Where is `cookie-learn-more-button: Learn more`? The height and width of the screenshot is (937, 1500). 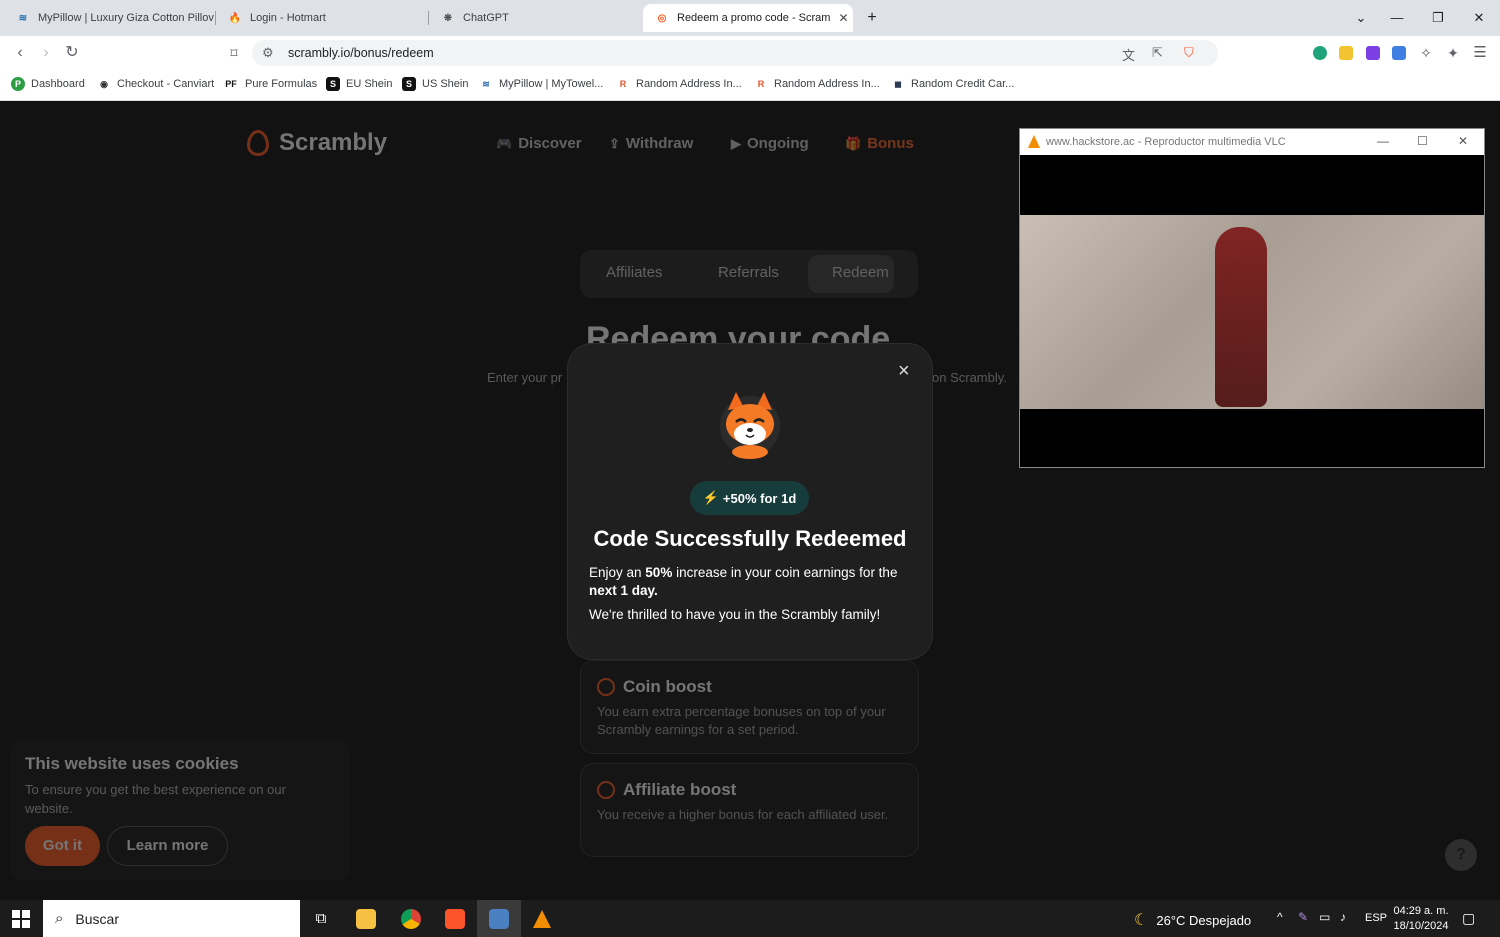 cookie-learn-more-button: Learn more is located at coordinates (167, 846).